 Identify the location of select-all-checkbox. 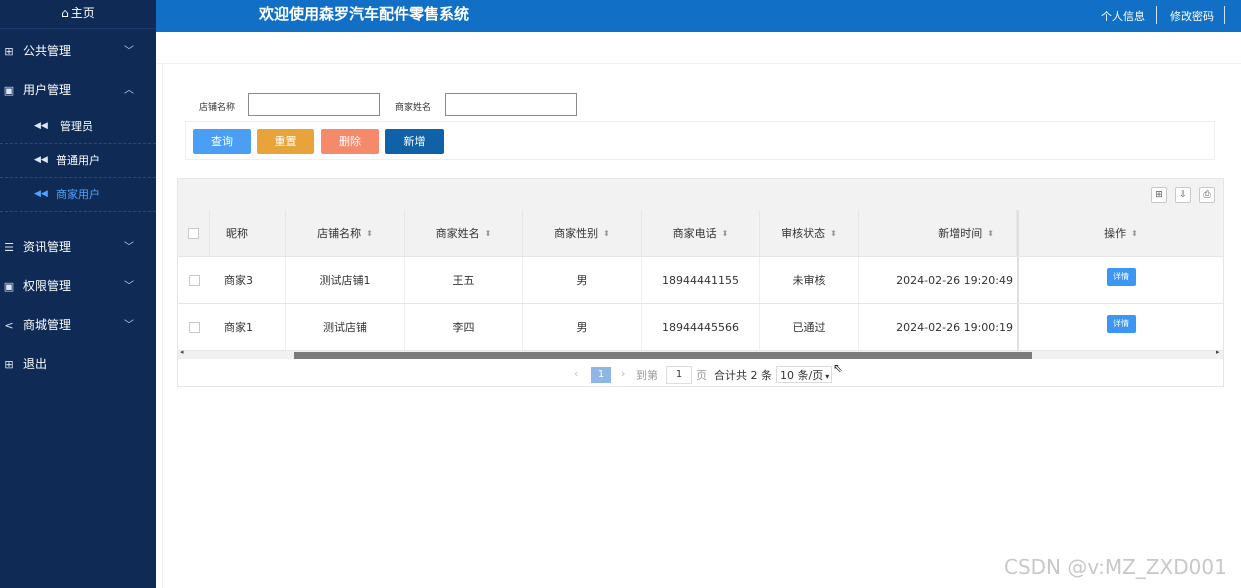
(193, 233).